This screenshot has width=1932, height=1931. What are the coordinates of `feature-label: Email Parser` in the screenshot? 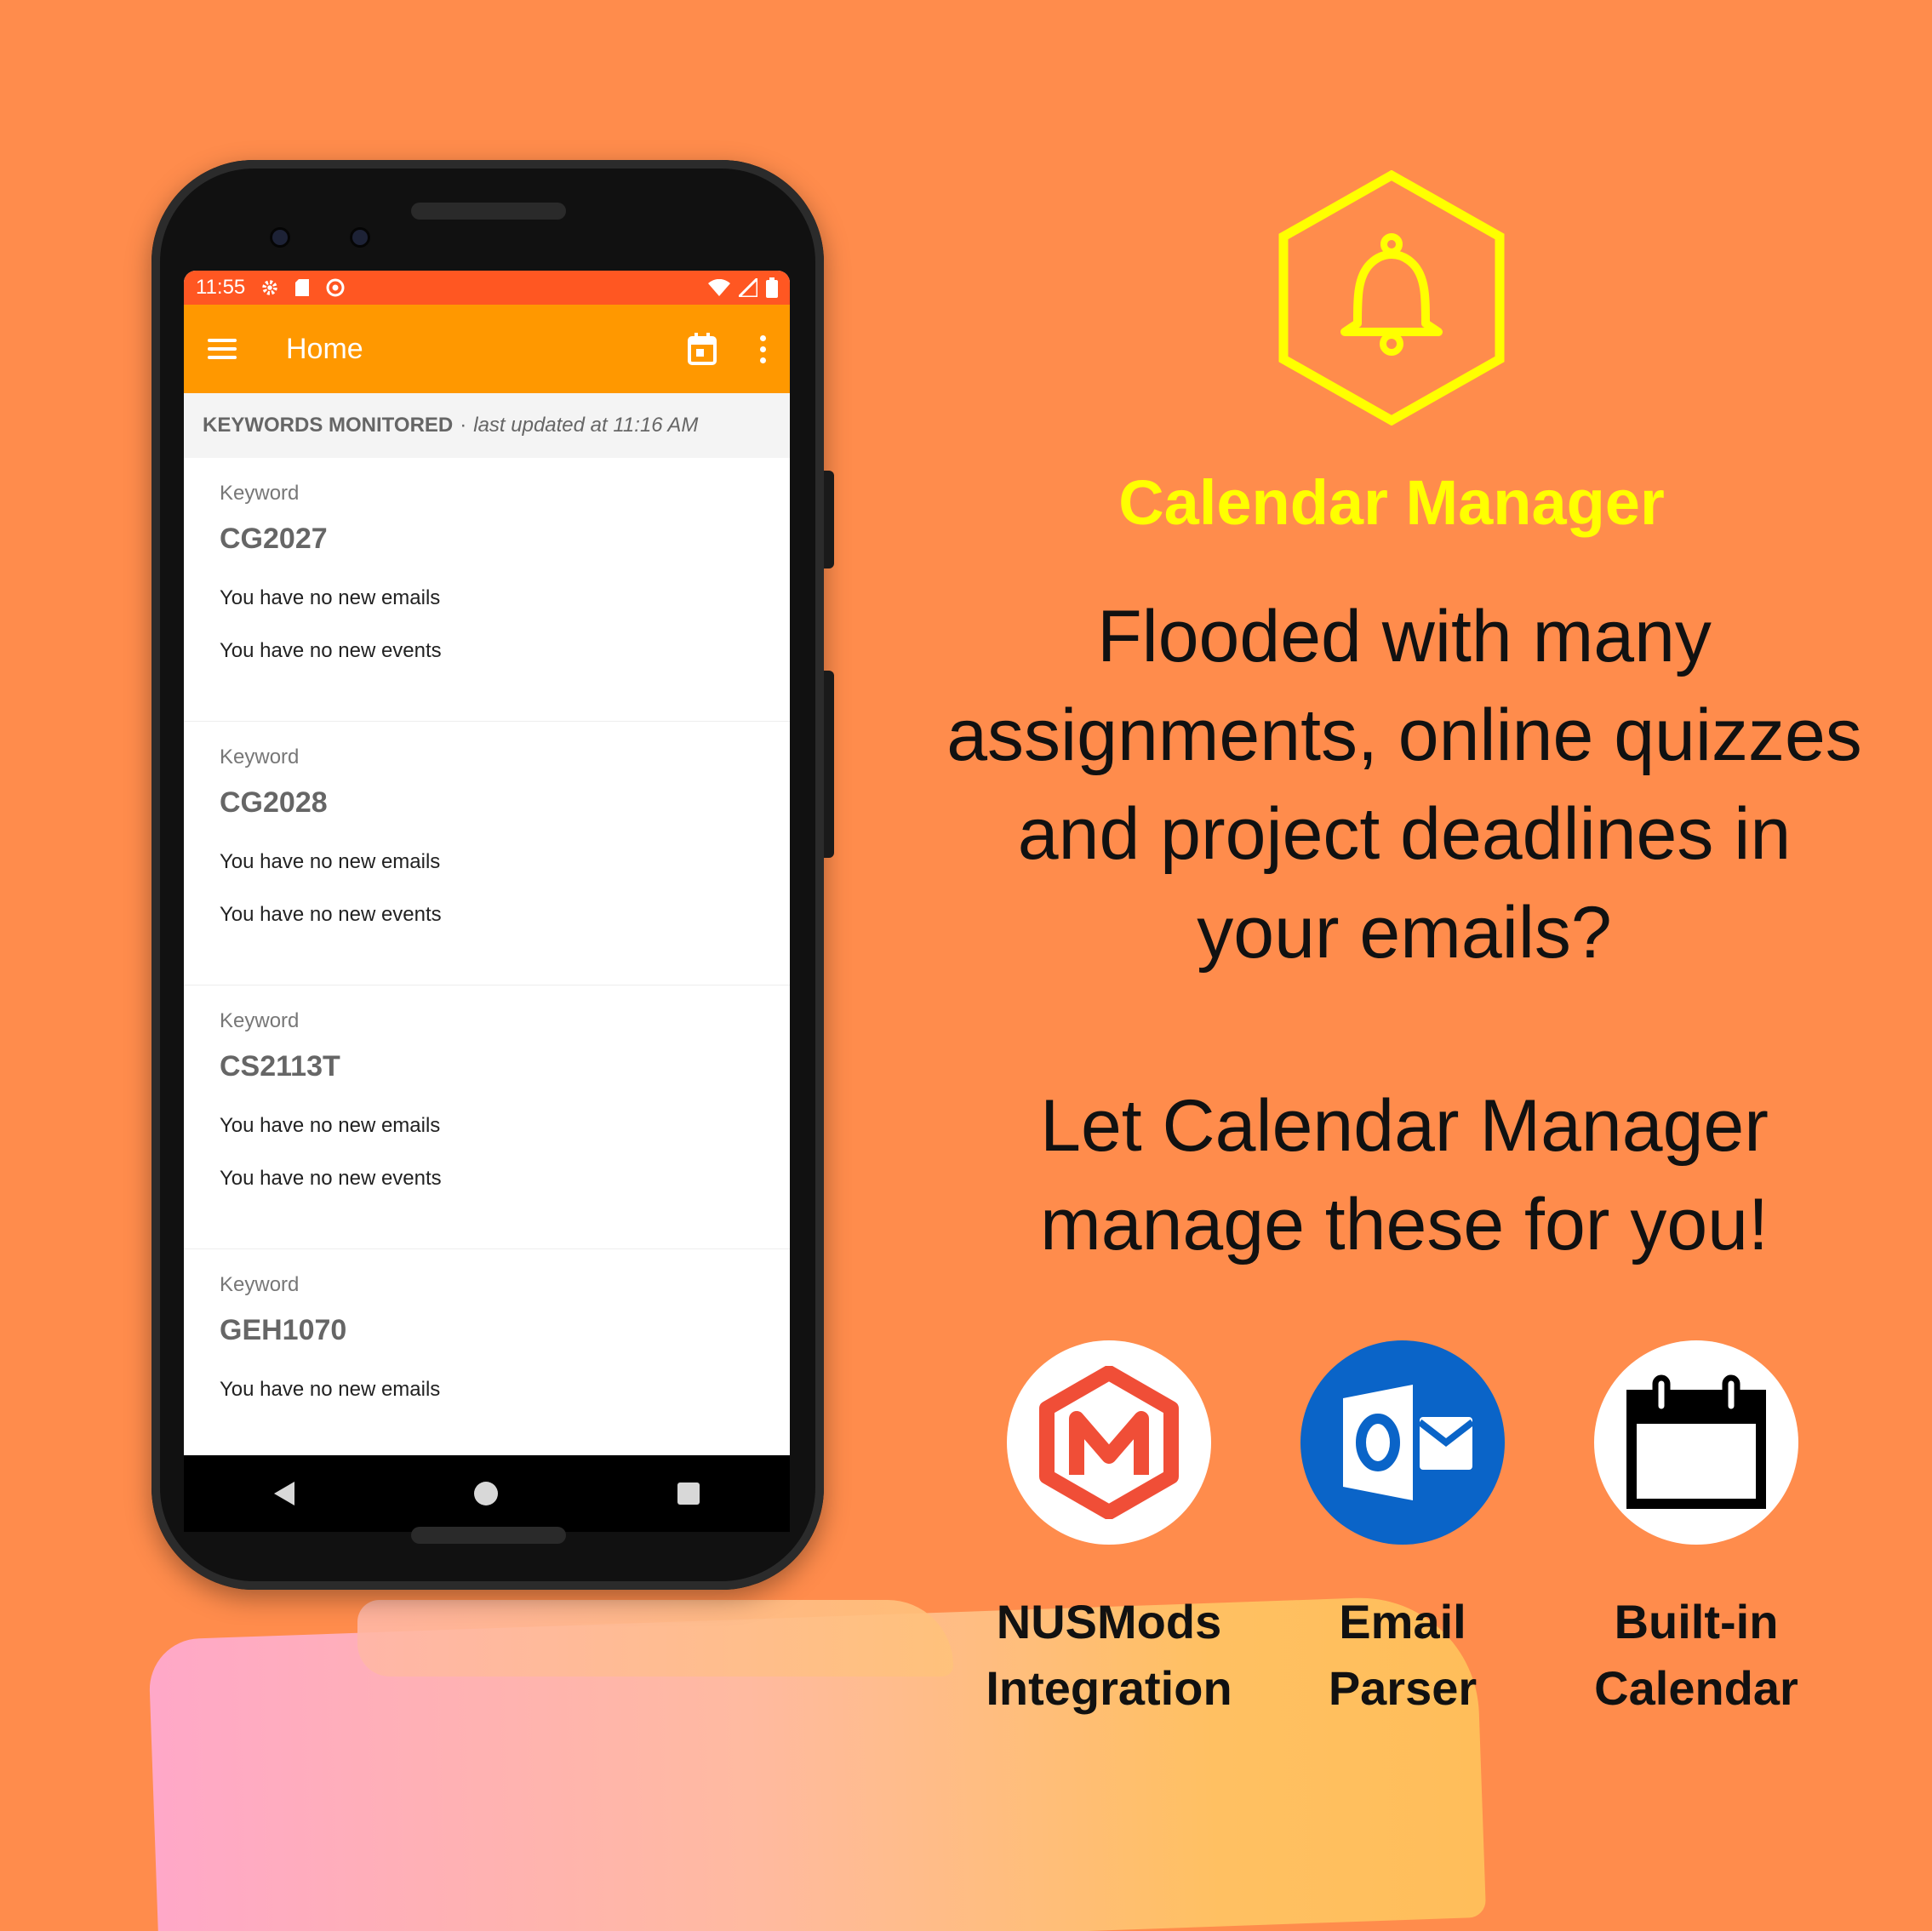 It's located at (1402, 1655).